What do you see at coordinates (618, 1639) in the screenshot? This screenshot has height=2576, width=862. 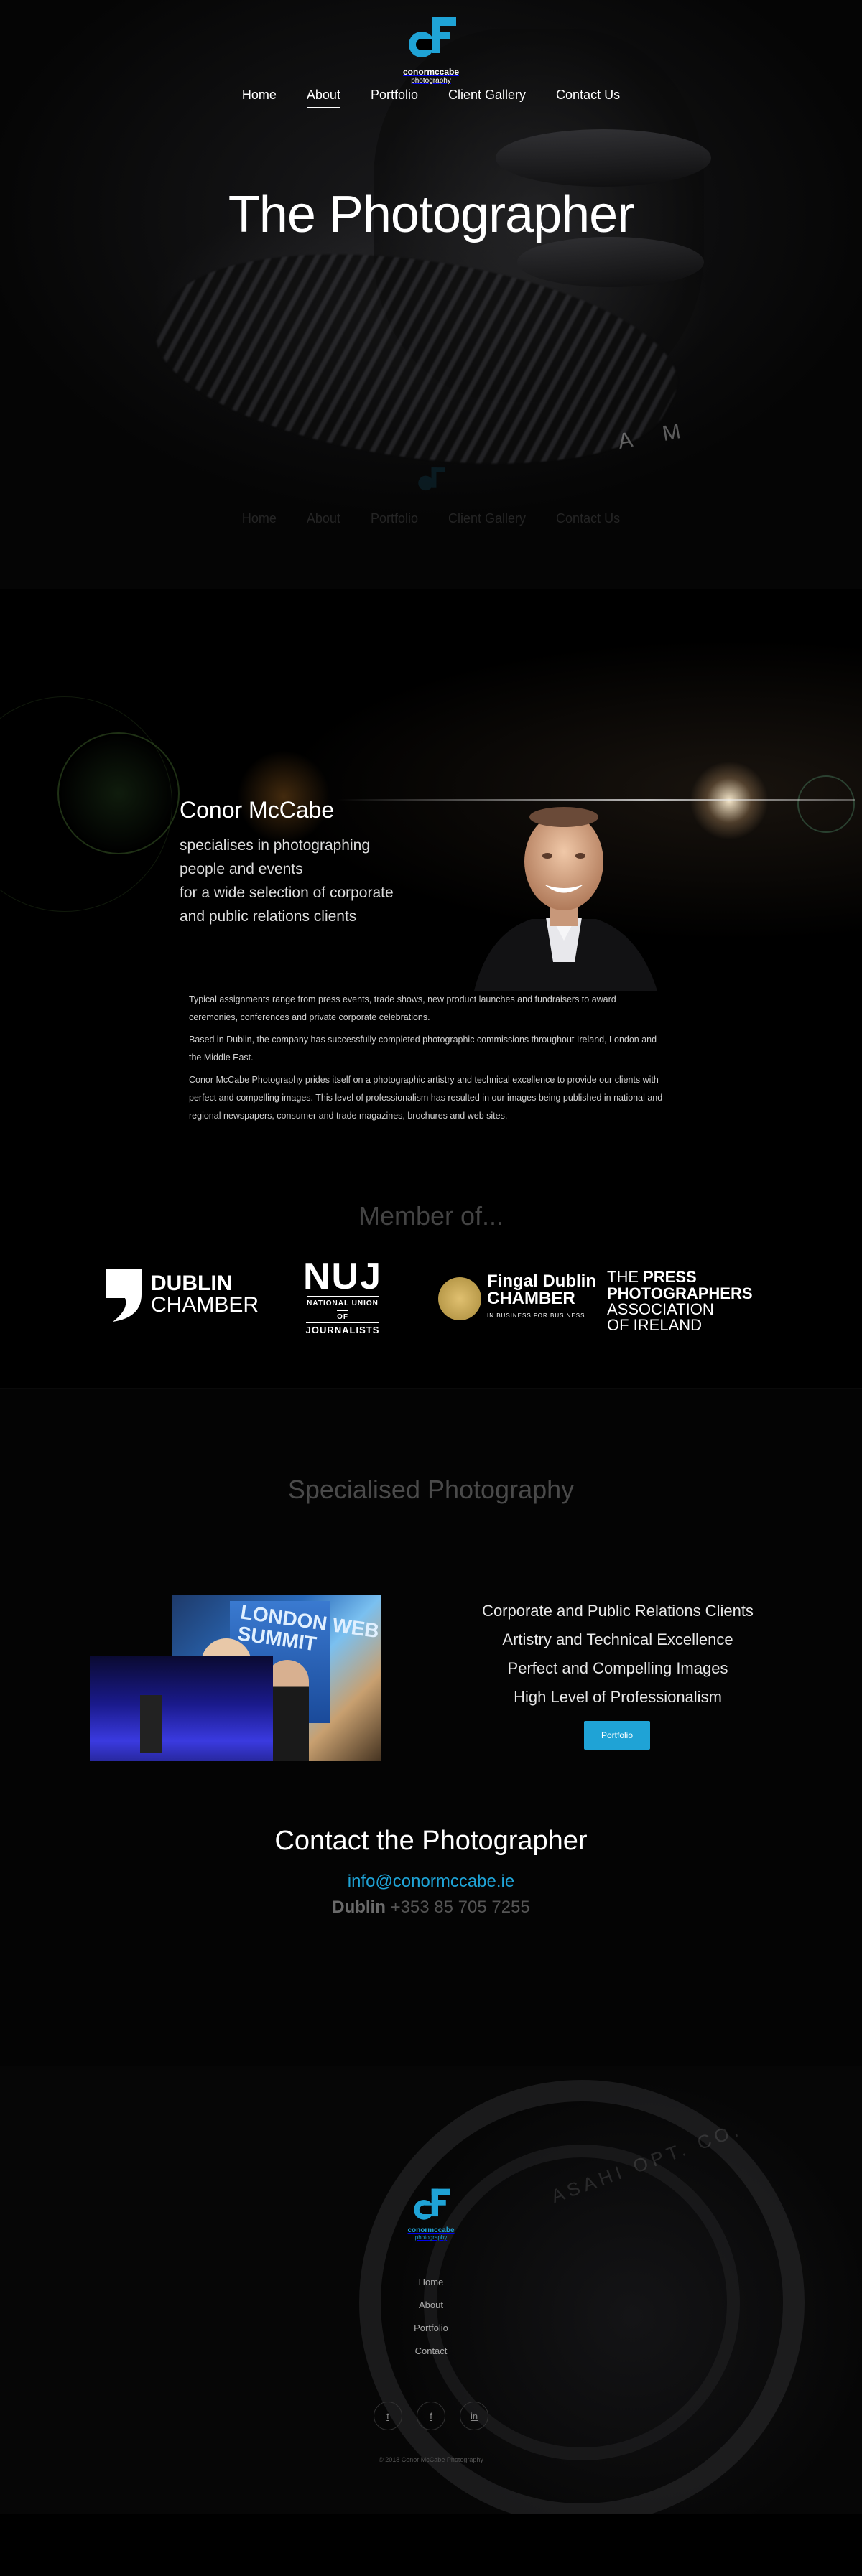 I see `specialised-item: Artistry and Technical Excellence` at bounding box center [618, 1639].